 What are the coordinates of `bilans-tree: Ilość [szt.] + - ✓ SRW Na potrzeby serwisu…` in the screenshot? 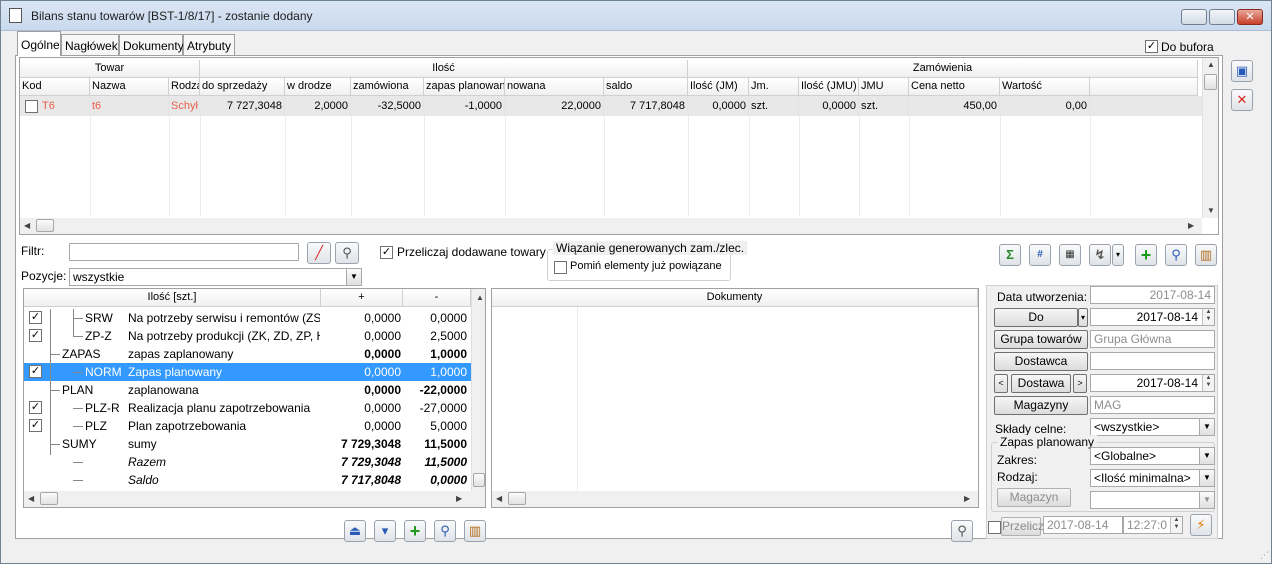 It's located at (254, 398).